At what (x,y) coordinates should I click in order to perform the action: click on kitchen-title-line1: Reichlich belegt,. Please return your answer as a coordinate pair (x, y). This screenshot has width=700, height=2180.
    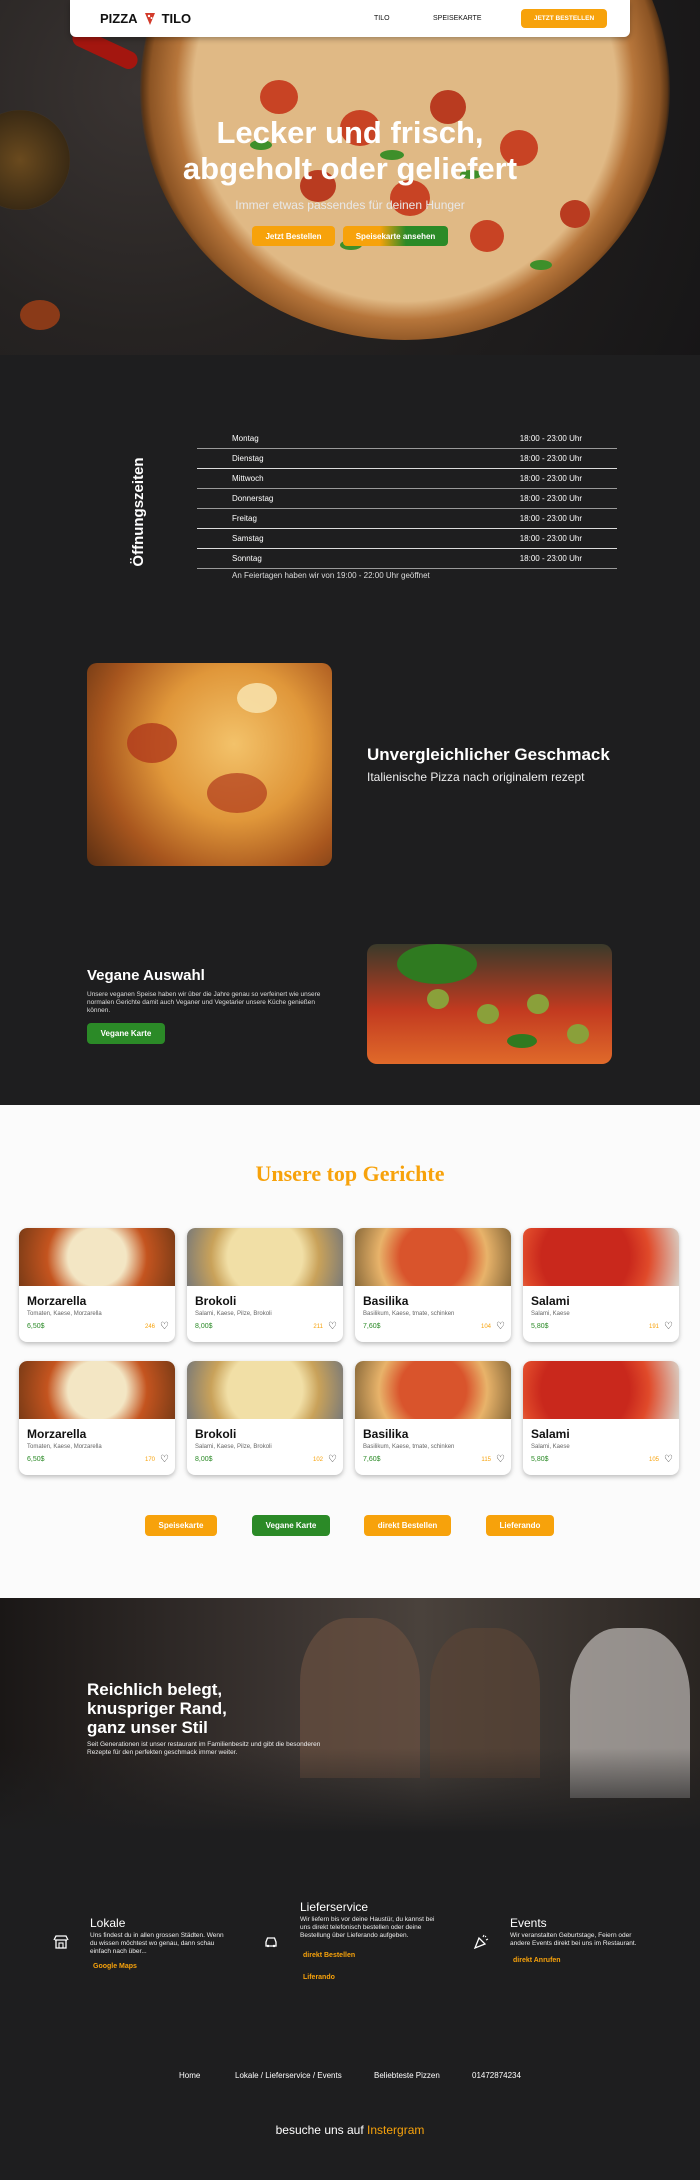
    Looking at the image, I should click on (155, 1689).